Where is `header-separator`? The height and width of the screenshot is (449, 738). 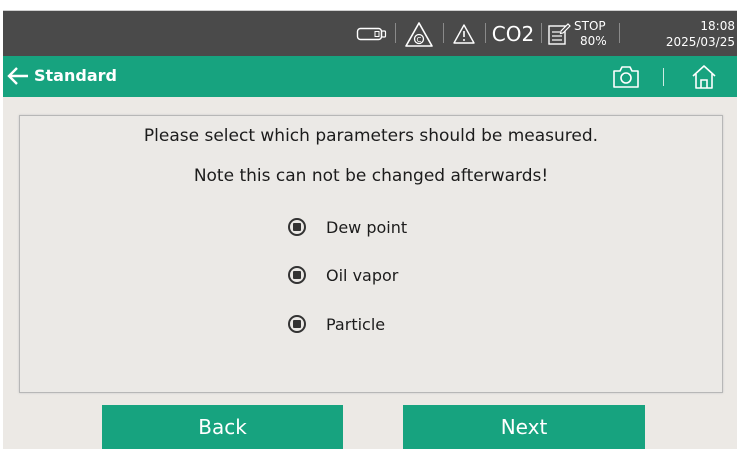
header-separator is located at coordinates (663, 77).